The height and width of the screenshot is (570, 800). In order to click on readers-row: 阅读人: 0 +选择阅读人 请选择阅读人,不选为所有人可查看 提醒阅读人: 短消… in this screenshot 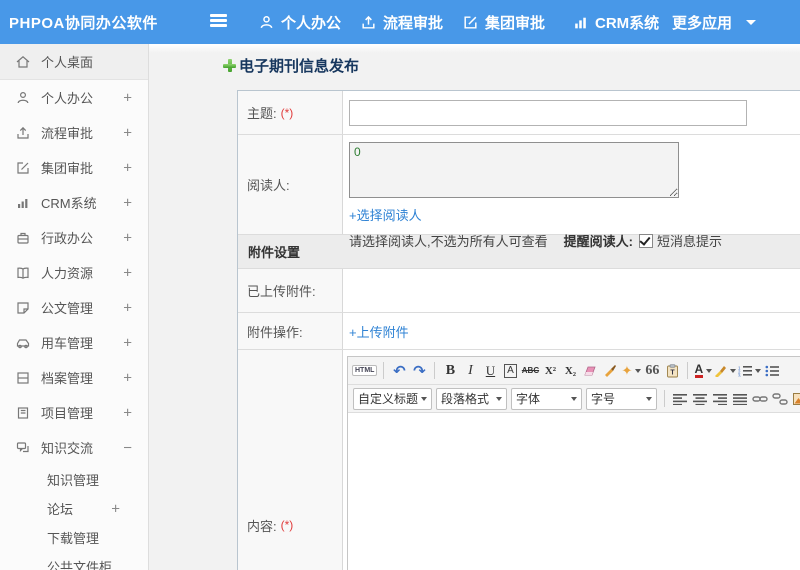, I will do `click(519, 192)`.